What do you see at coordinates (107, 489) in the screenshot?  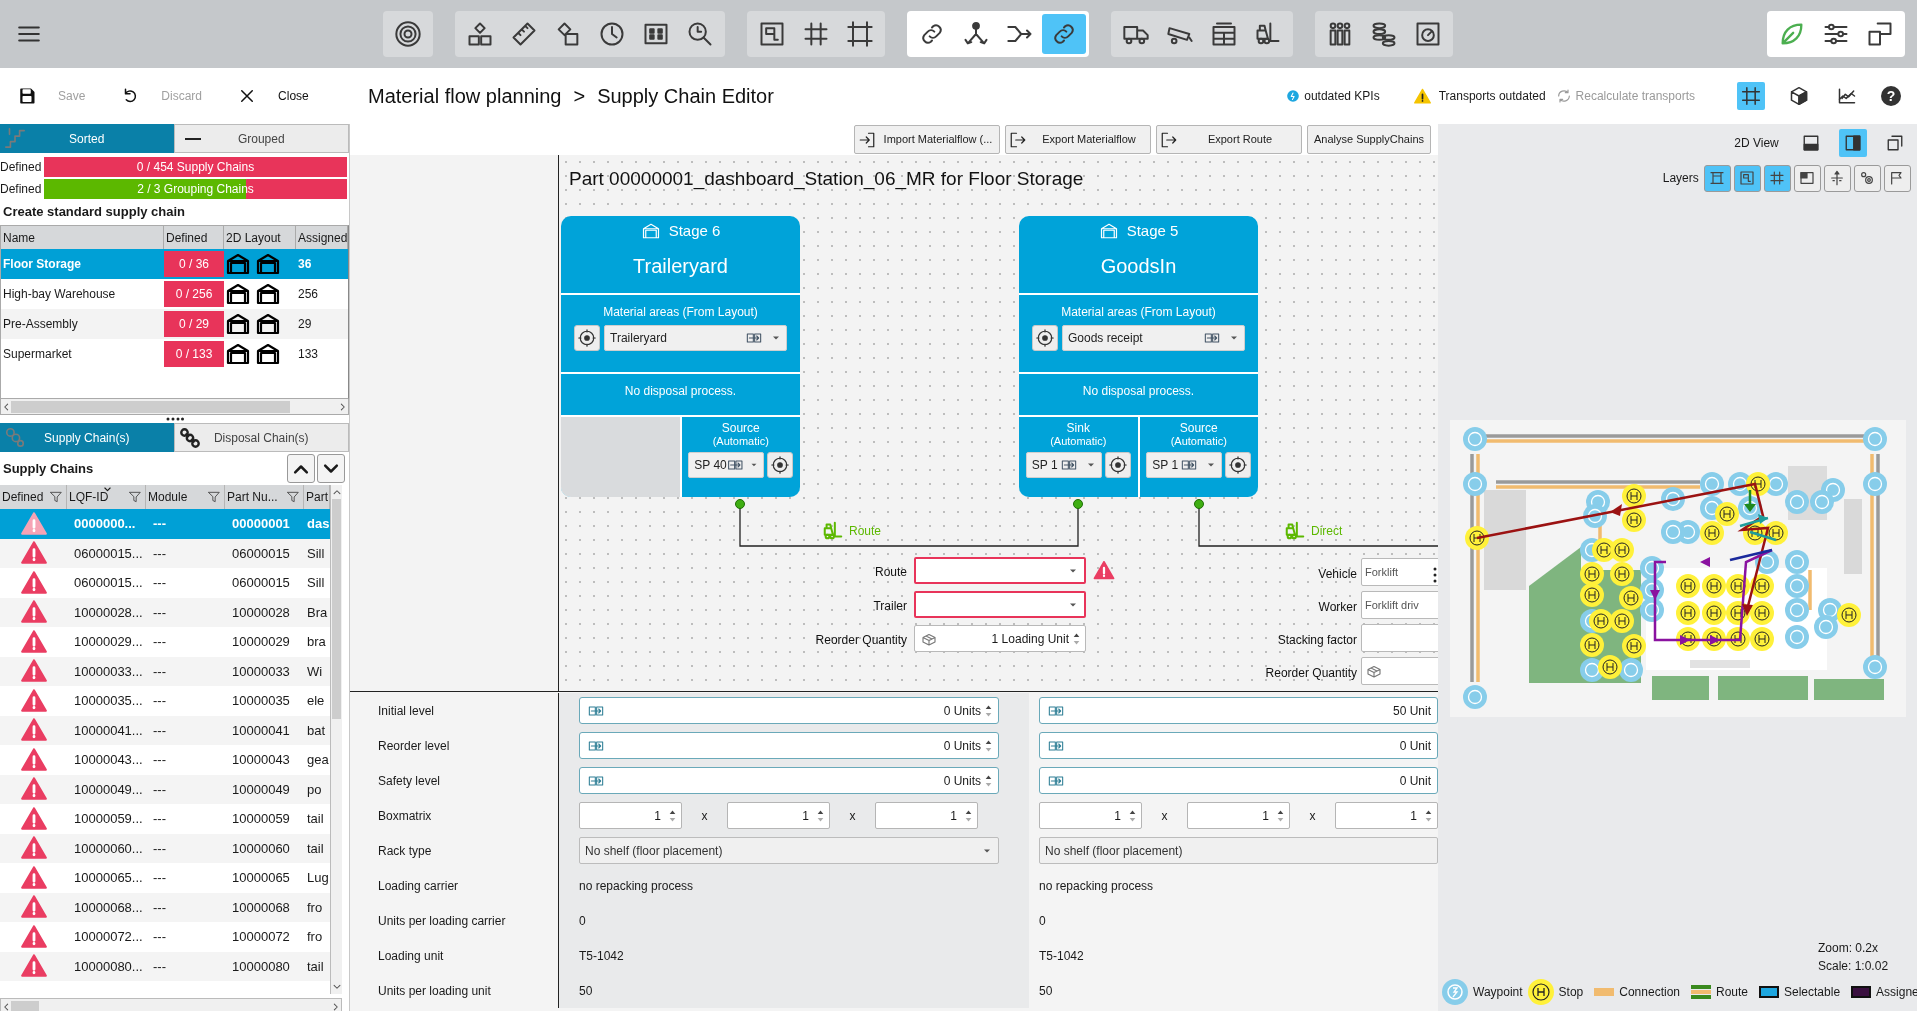 I see `sort-icon` at bounding box center [107, 489].